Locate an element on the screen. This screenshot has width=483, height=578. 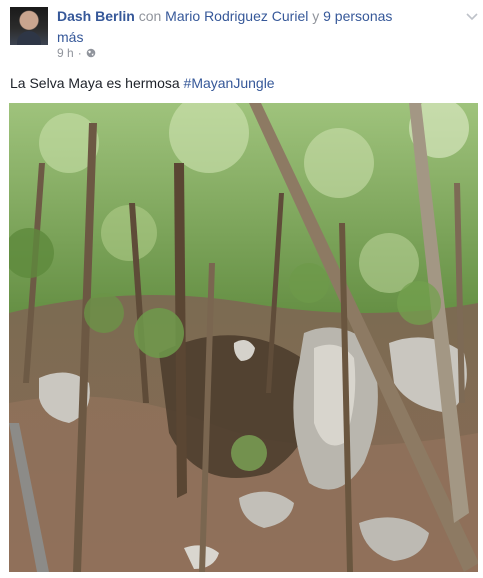
and-word: y is located at coordinates (316, 16).